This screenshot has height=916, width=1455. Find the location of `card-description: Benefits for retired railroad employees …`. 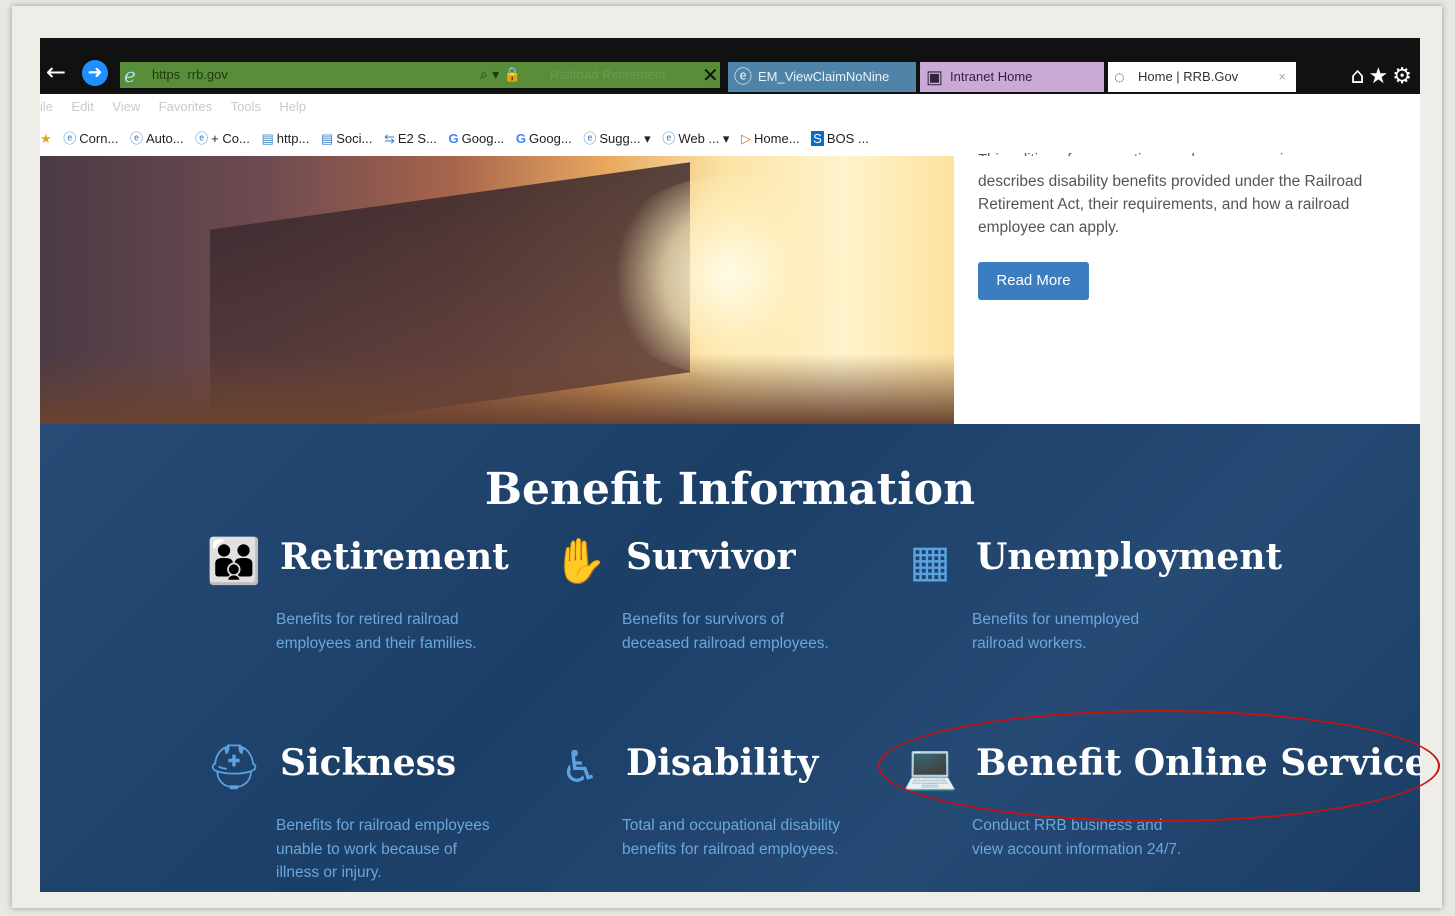

card-description: Benefits for retired railroad employees … is located at coordinates (376, 631).